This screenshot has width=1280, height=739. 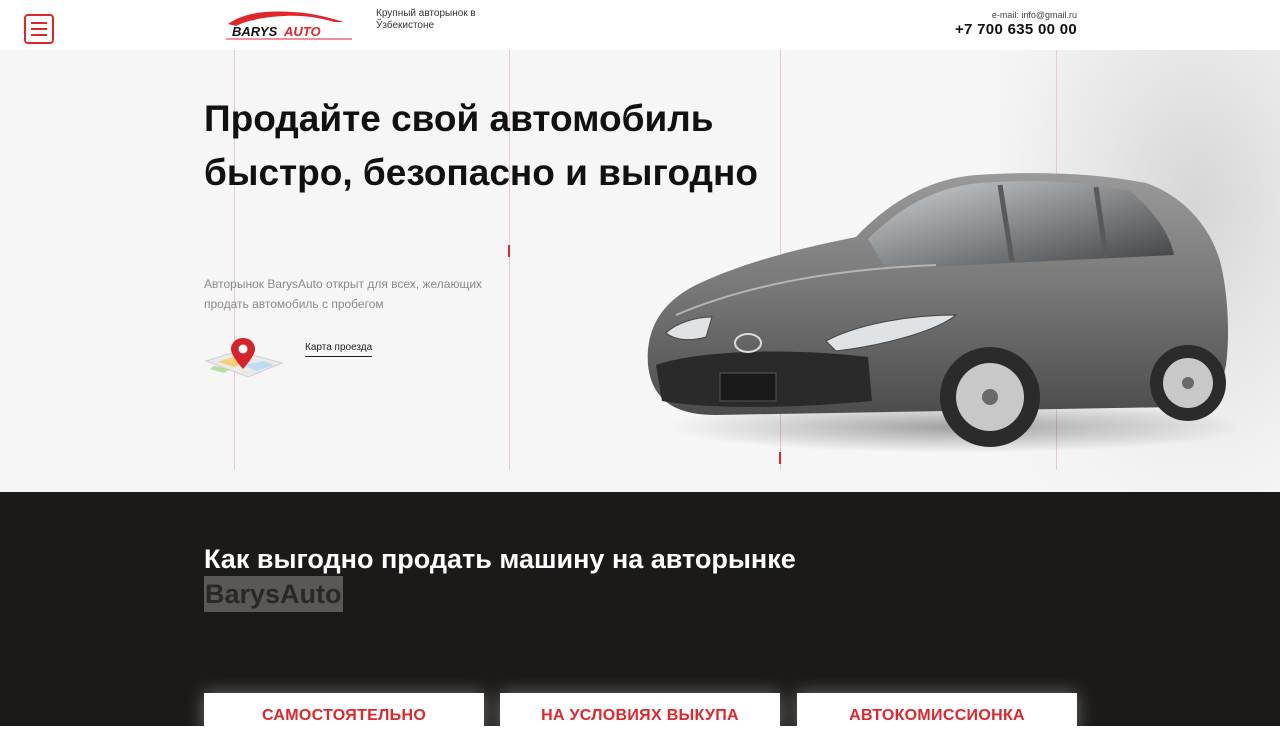 What do you see at coordinates (244, 361) in the screenshot?
I see `map-pin-icon` at bounding box center [244, 361].